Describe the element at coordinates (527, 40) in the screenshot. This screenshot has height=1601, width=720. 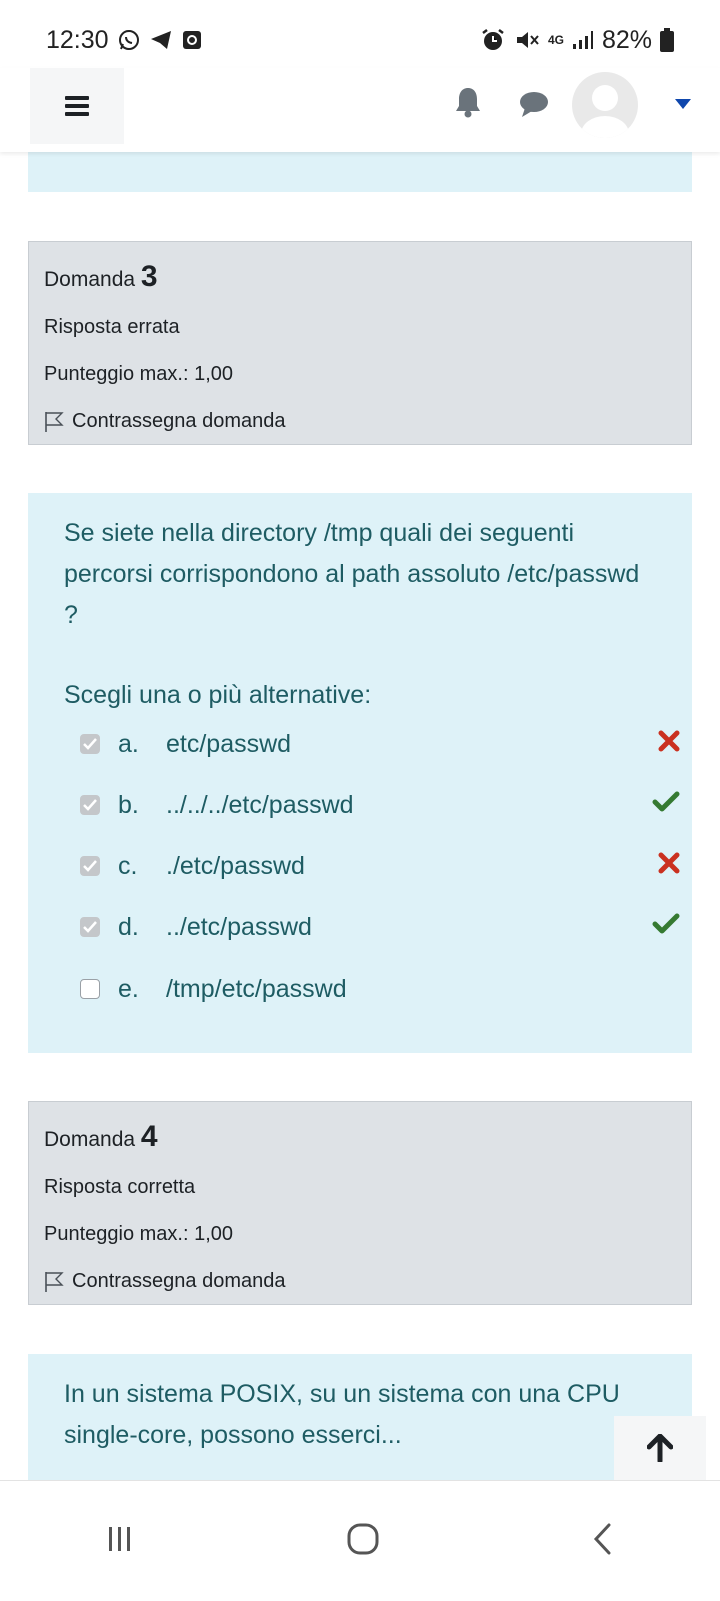
I see `mute-icon` at that location.